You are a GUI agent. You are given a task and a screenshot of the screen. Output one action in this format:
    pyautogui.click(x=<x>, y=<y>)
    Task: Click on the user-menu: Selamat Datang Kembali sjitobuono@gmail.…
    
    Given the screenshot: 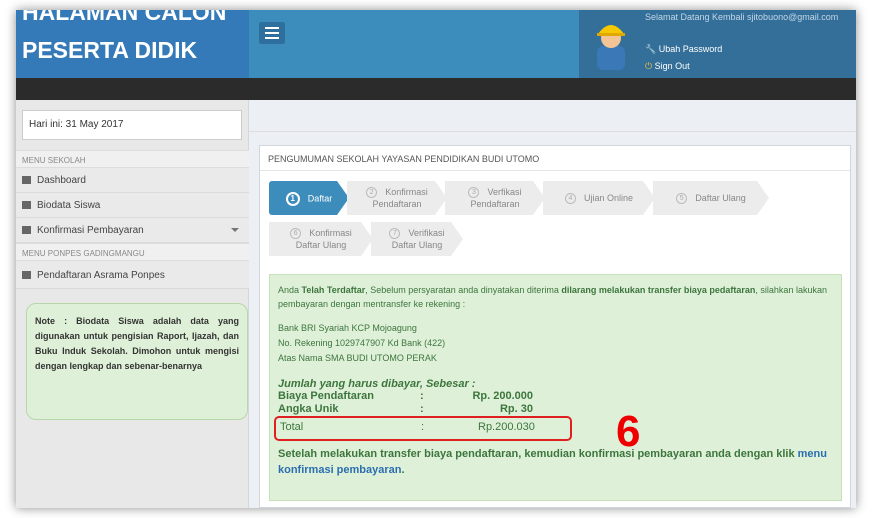 What is the action you would take?
    pyautogui.click(x=717, y=44)
    